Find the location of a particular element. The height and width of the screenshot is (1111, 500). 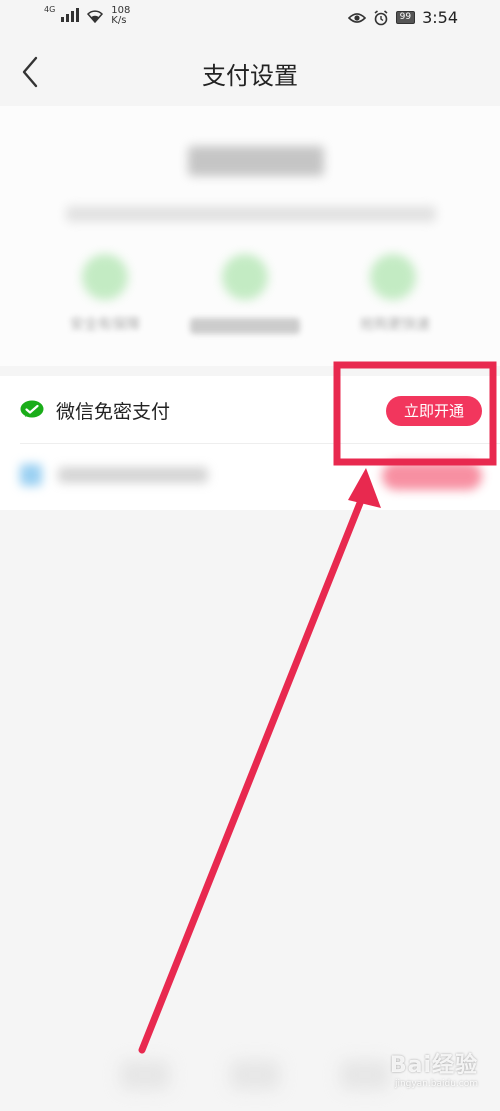

blurred-activate-button is located at coordinates (432, 476).